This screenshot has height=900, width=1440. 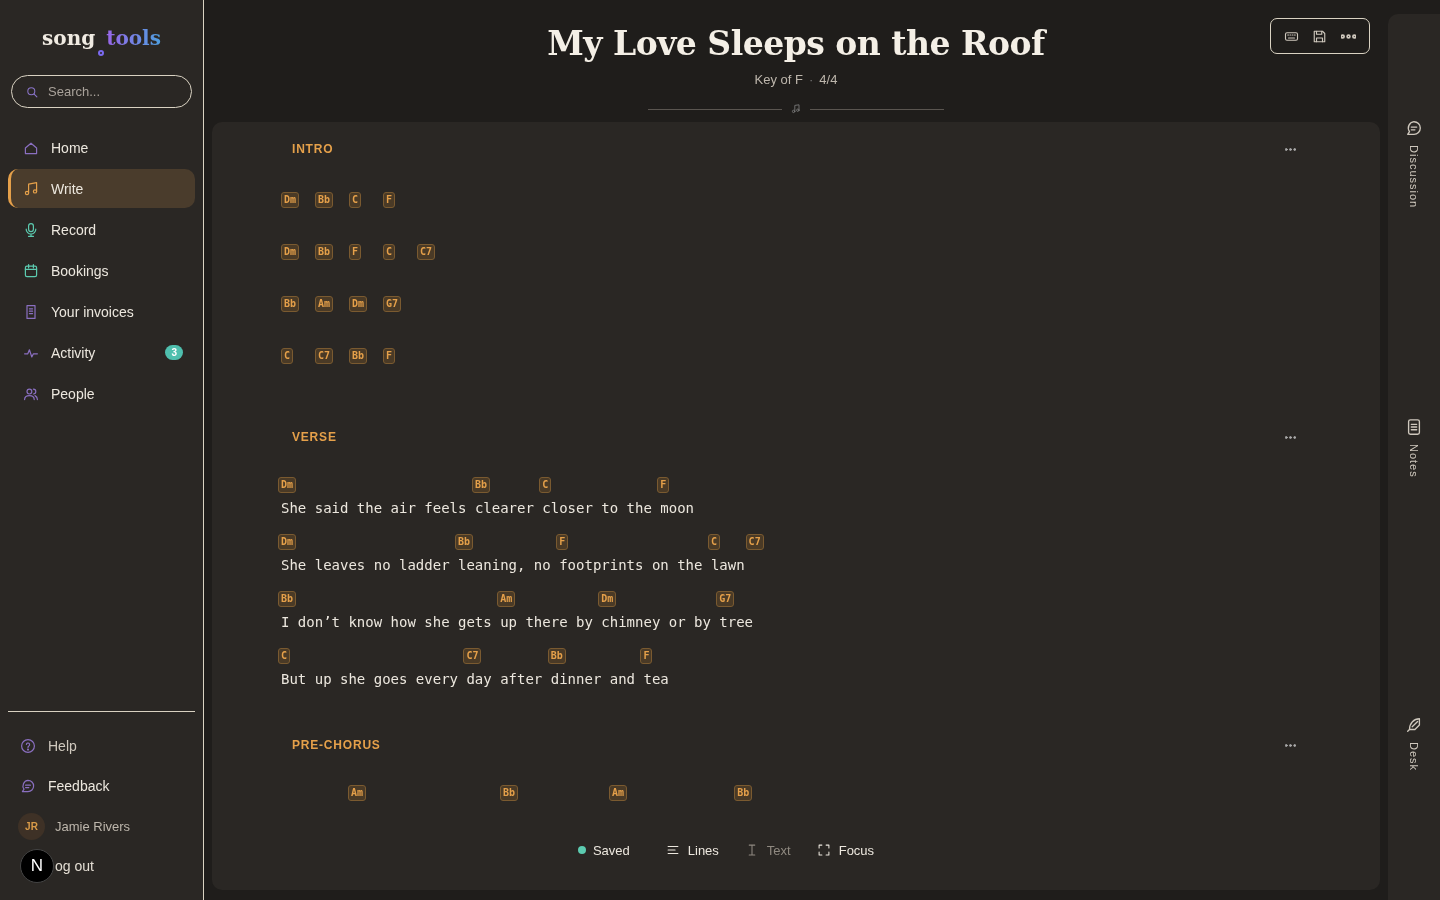 I want to click on nav-item: Activity 3, so click(x=101, y=352).